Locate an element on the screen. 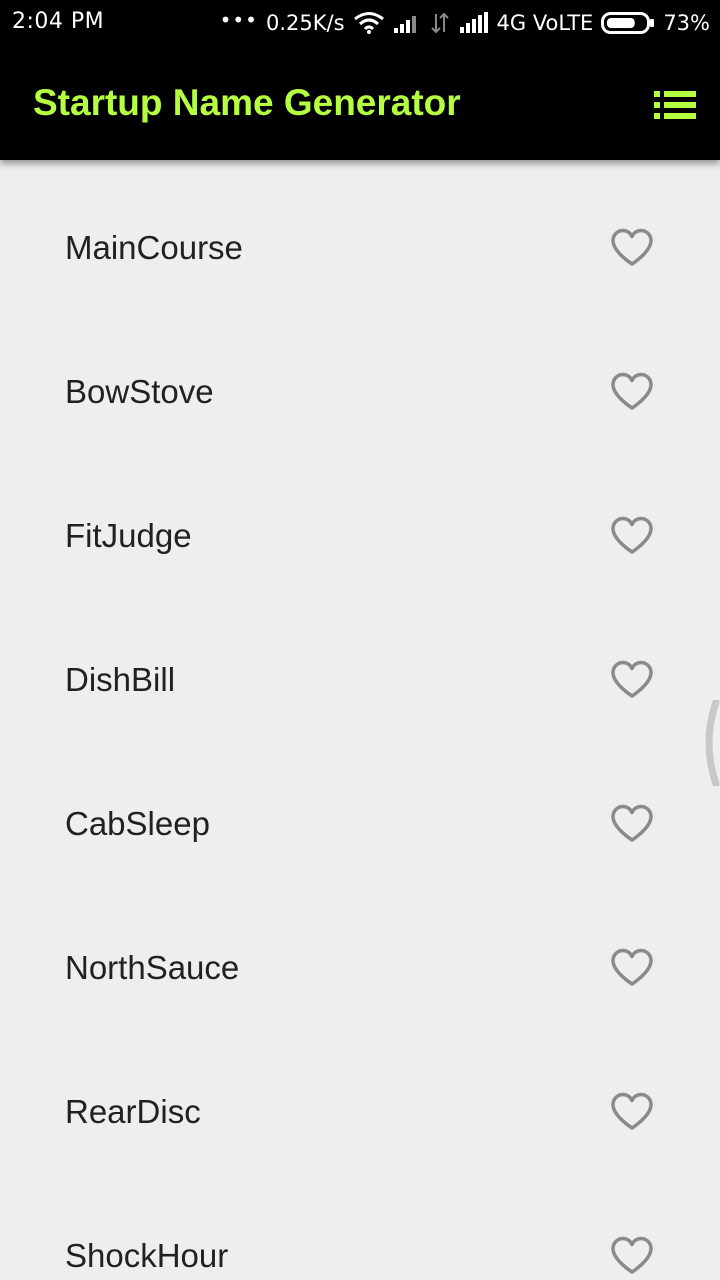  list-item-label: BowStove is located at coordinates (139, 391).